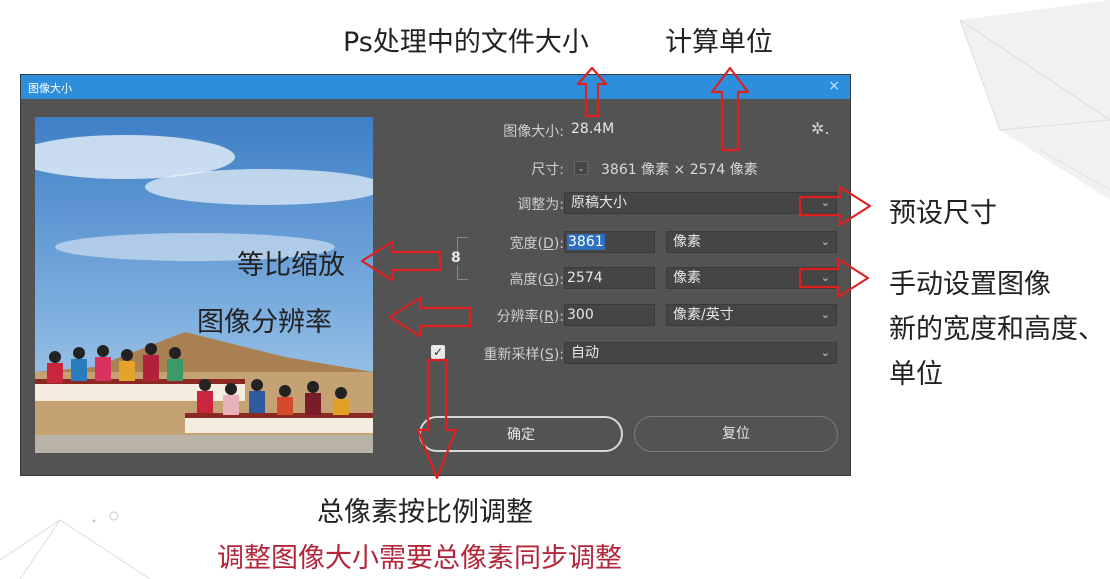  Describe the element at coordinates (943, 213) in the screenshot. I see `preset-annotation: 预设尺寸` at that location.